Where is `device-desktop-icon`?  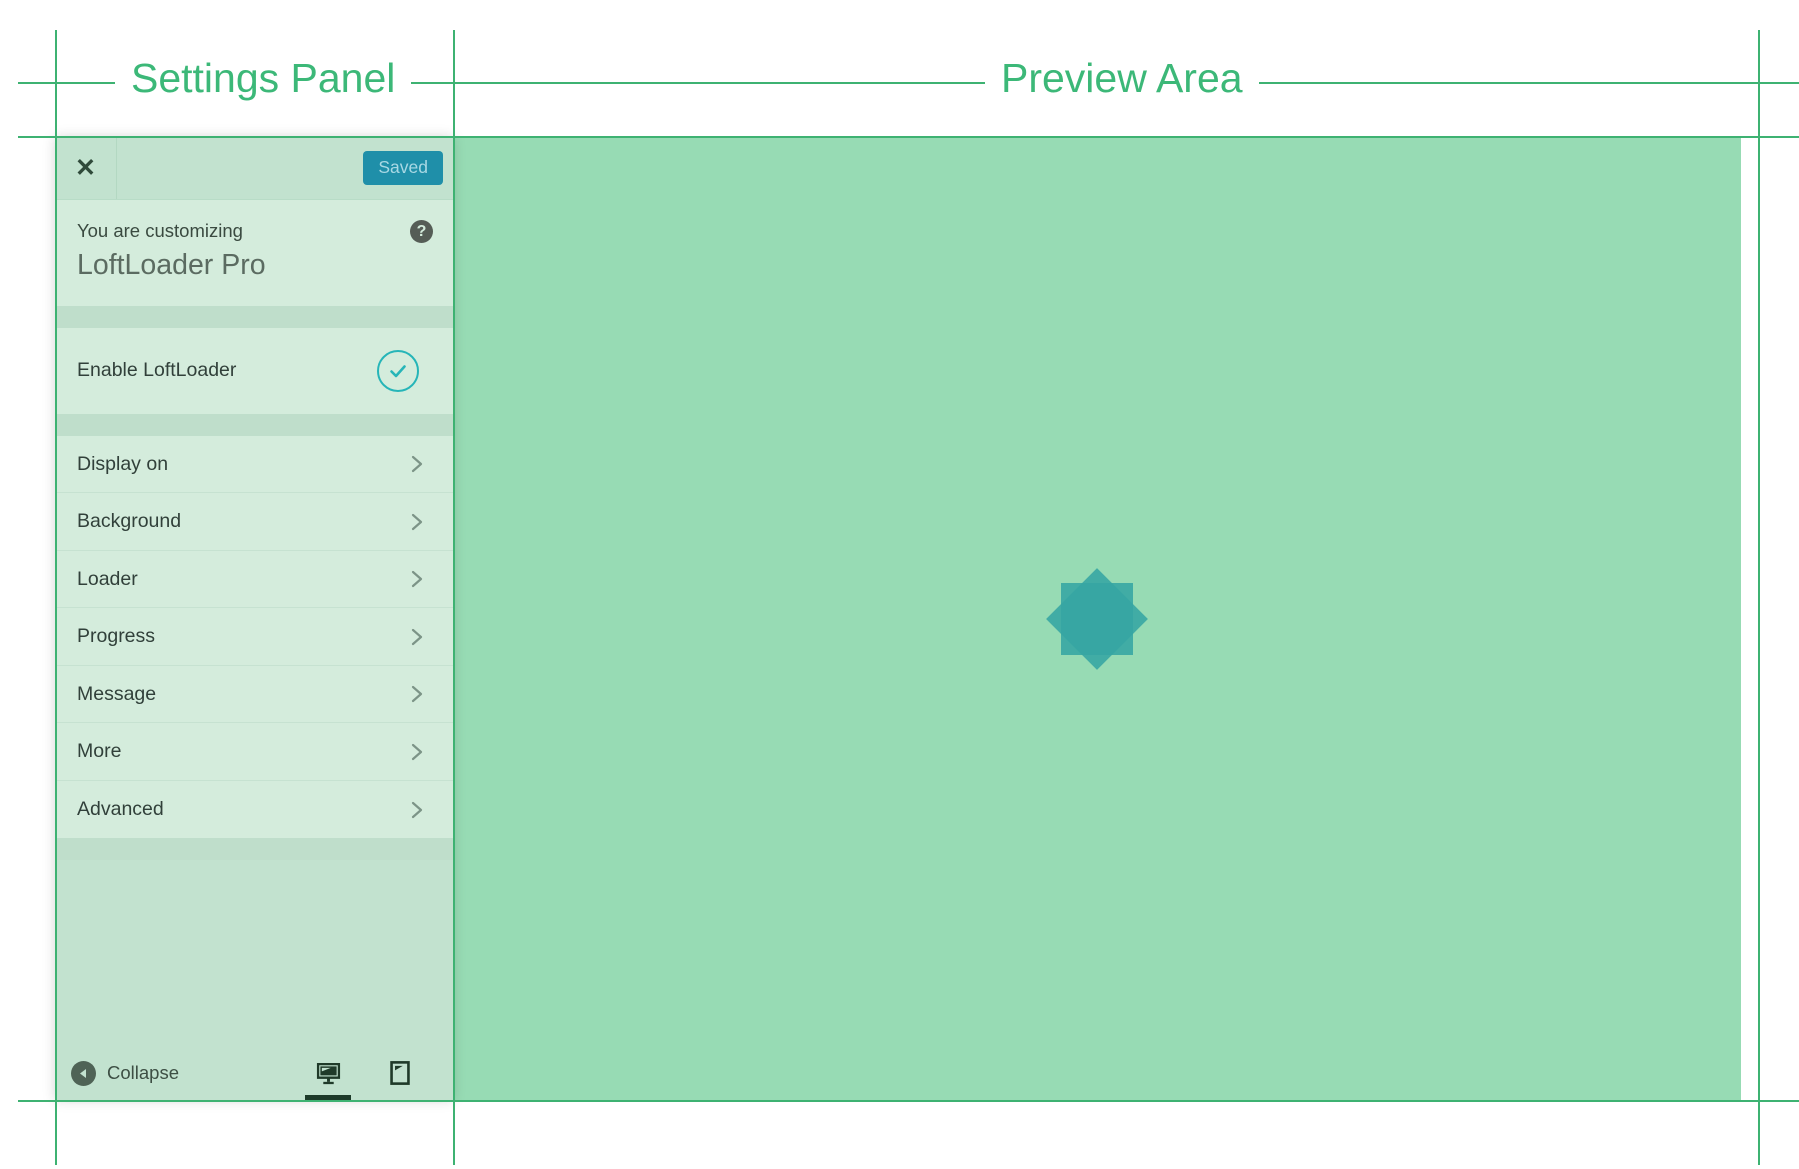 device-desktop-icon is located at coordinates (328, 1073).